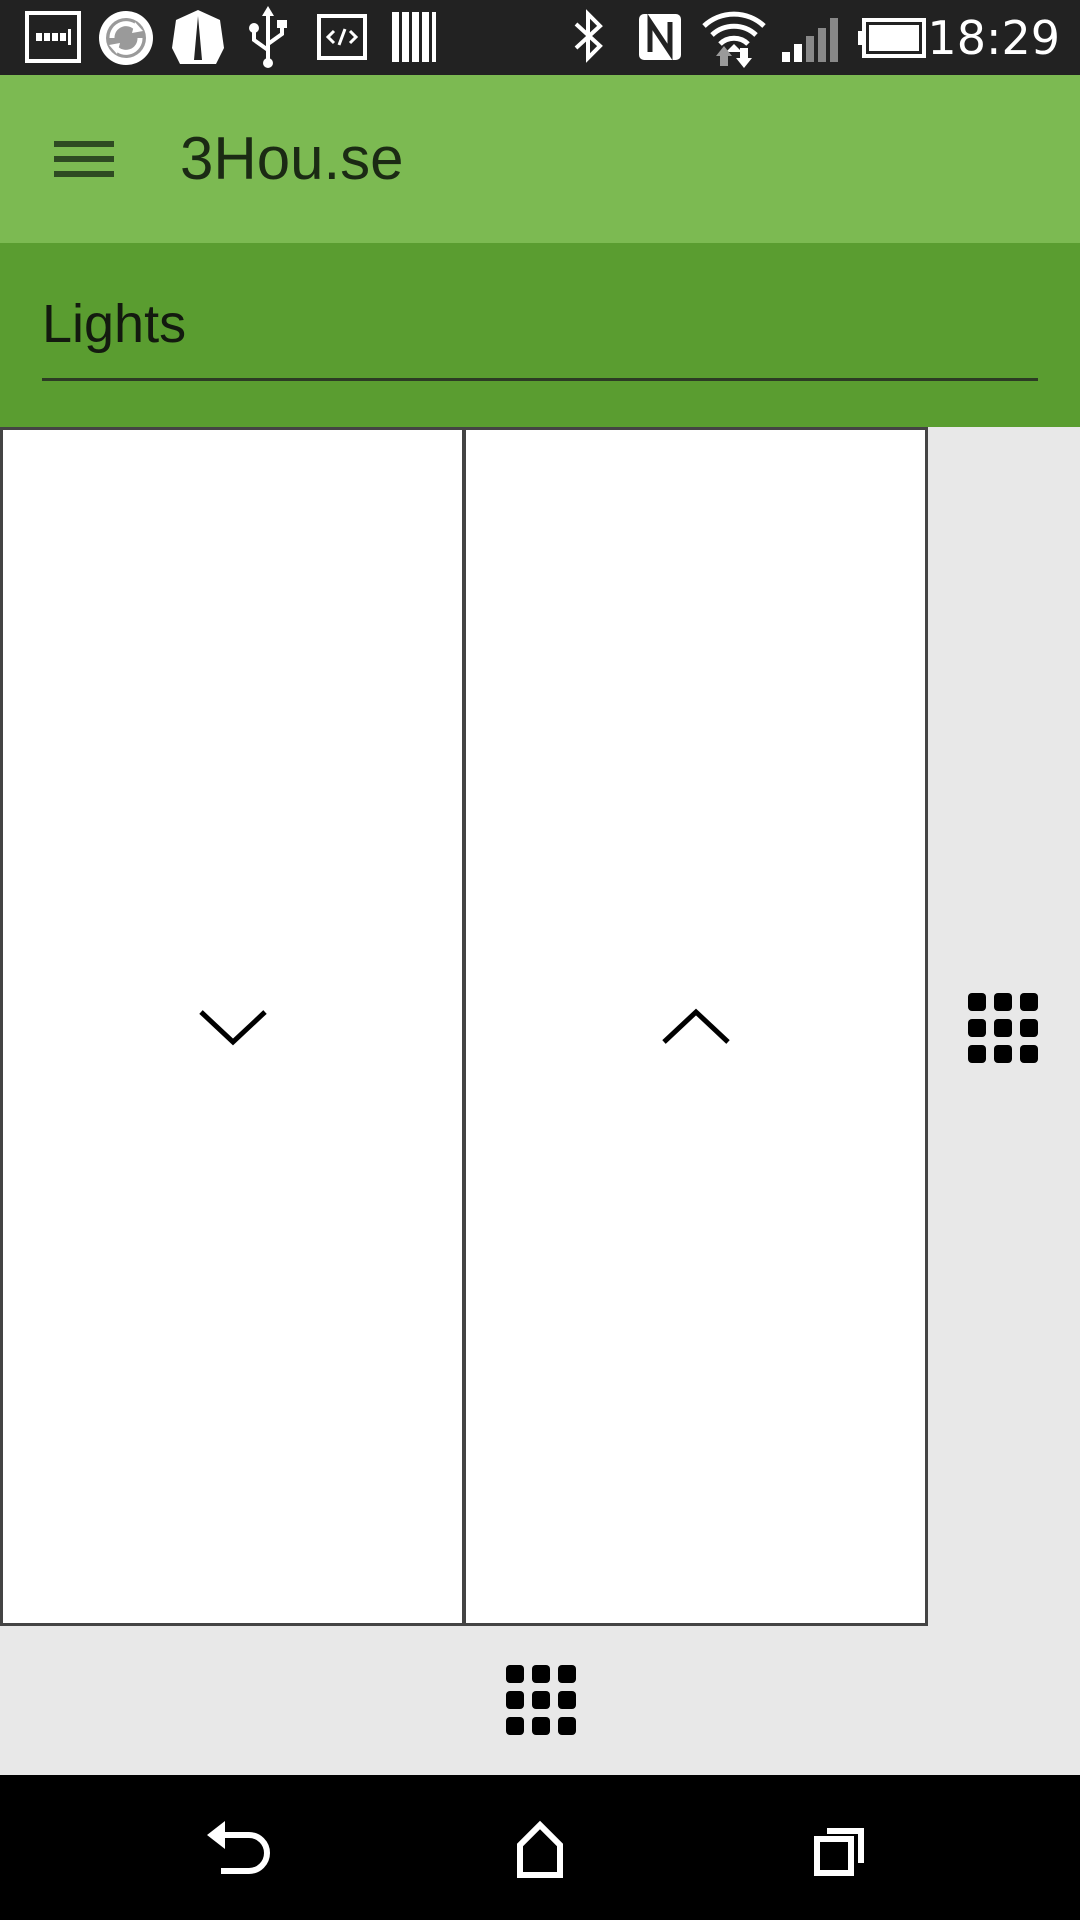 The image size is (1080, 1920). Describe the element at coordinates (1003, 1028) in the screenshot. I see `grid-icon` at that location.